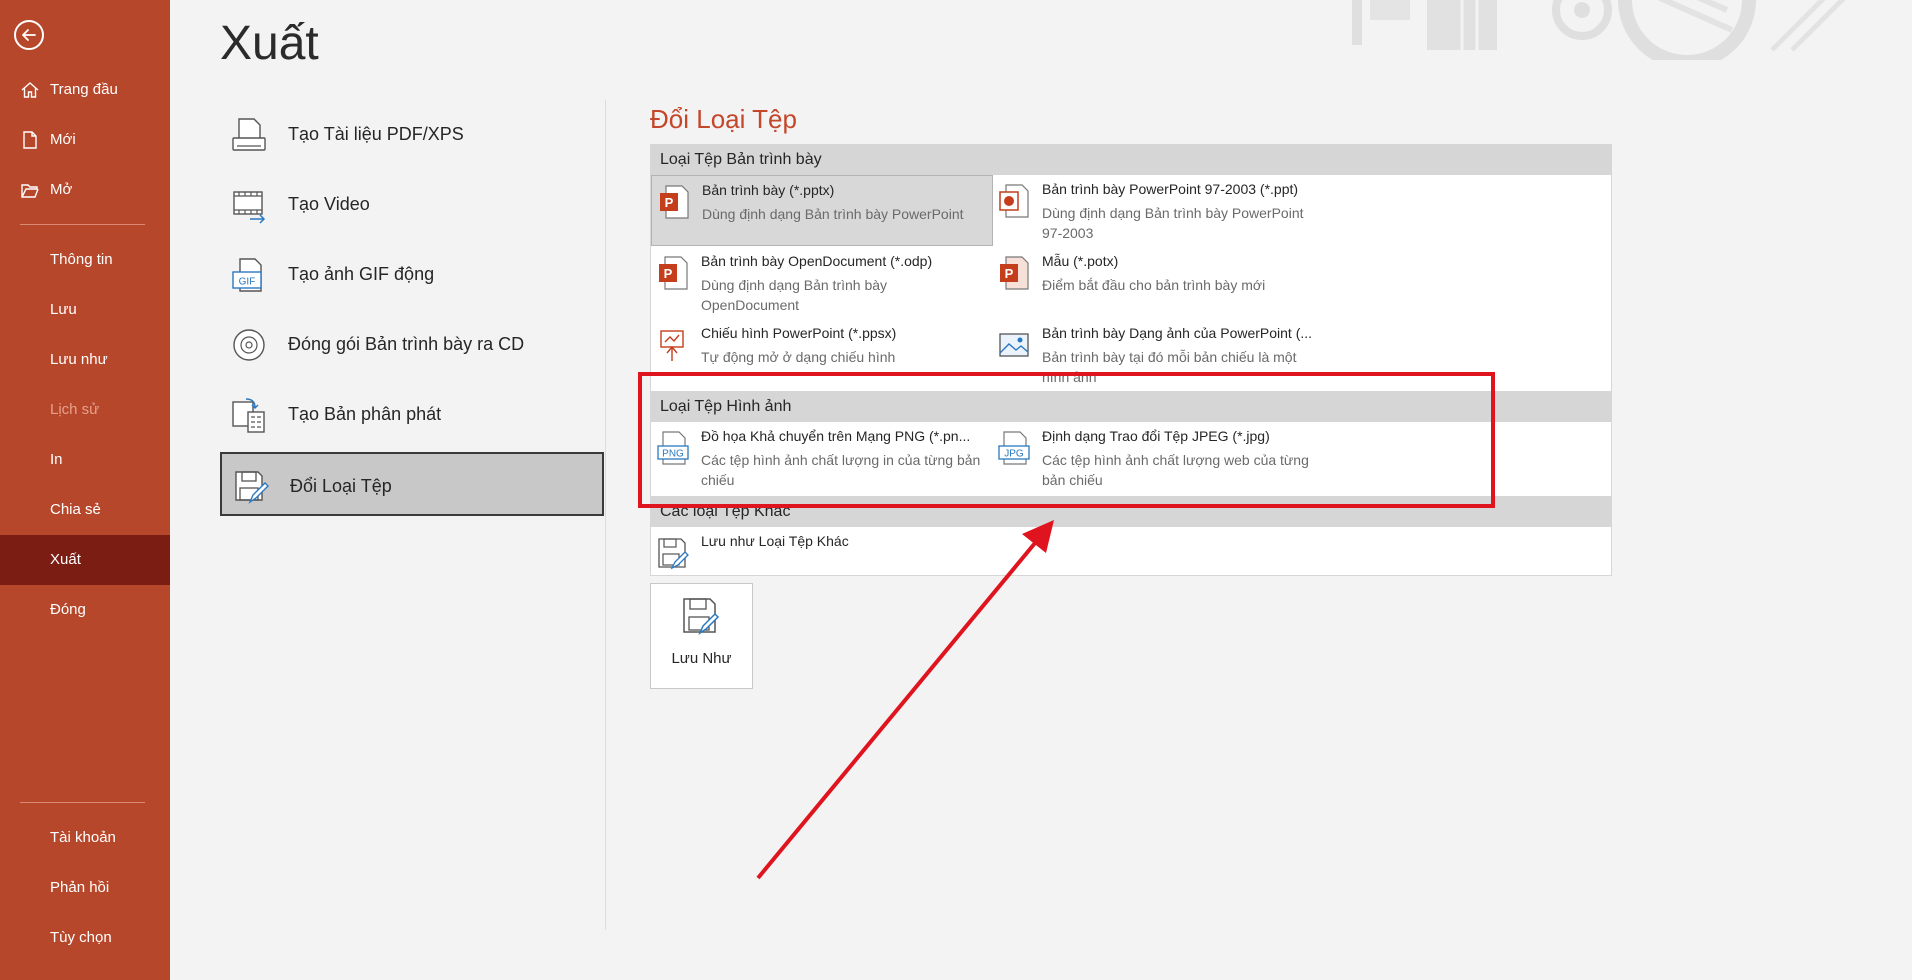  I want to click on sidebar-item-label: Đóng, so click(68, 609).